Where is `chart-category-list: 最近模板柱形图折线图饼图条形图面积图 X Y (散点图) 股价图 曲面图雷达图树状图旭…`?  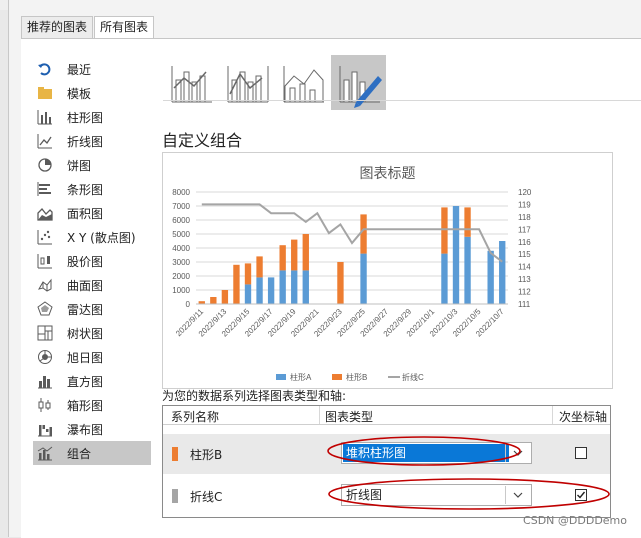
chart-category-list: 最近模板柱形图折线图饼图条形图面积图 X Y (散点图) 股价图 曲面图雷达图树状图旭… is located at coordinates (92, 261).